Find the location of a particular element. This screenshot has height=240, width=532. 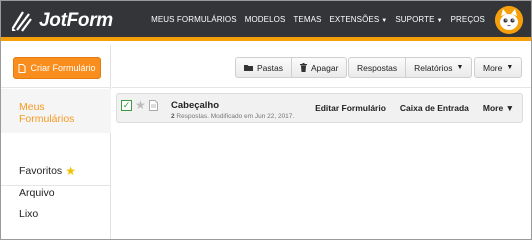

form-row-icons: ✓ ★ is located at coordinates (139, 105).